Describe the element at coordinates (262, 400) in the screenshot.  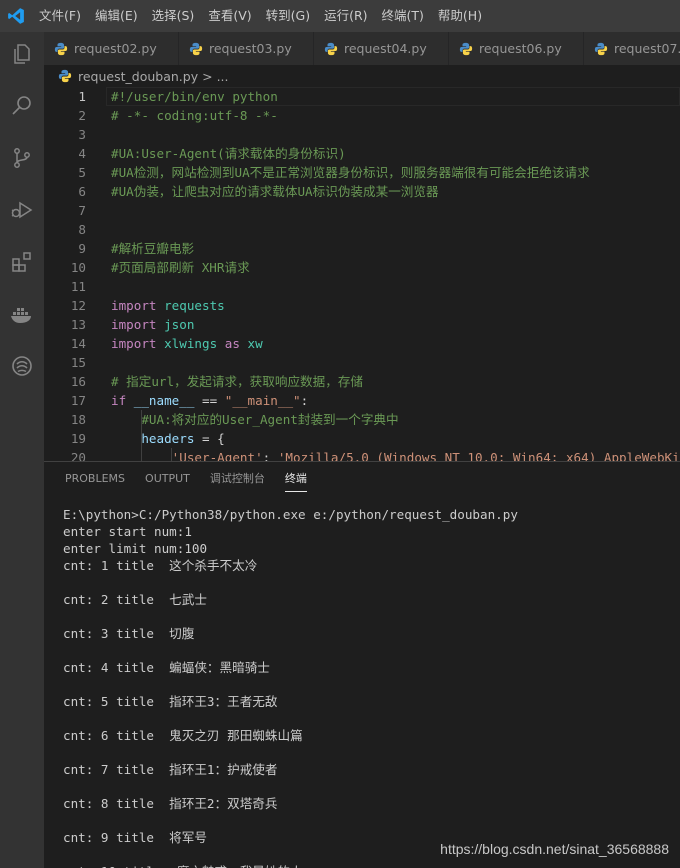
I see `code-token: "__main__"` at that location.